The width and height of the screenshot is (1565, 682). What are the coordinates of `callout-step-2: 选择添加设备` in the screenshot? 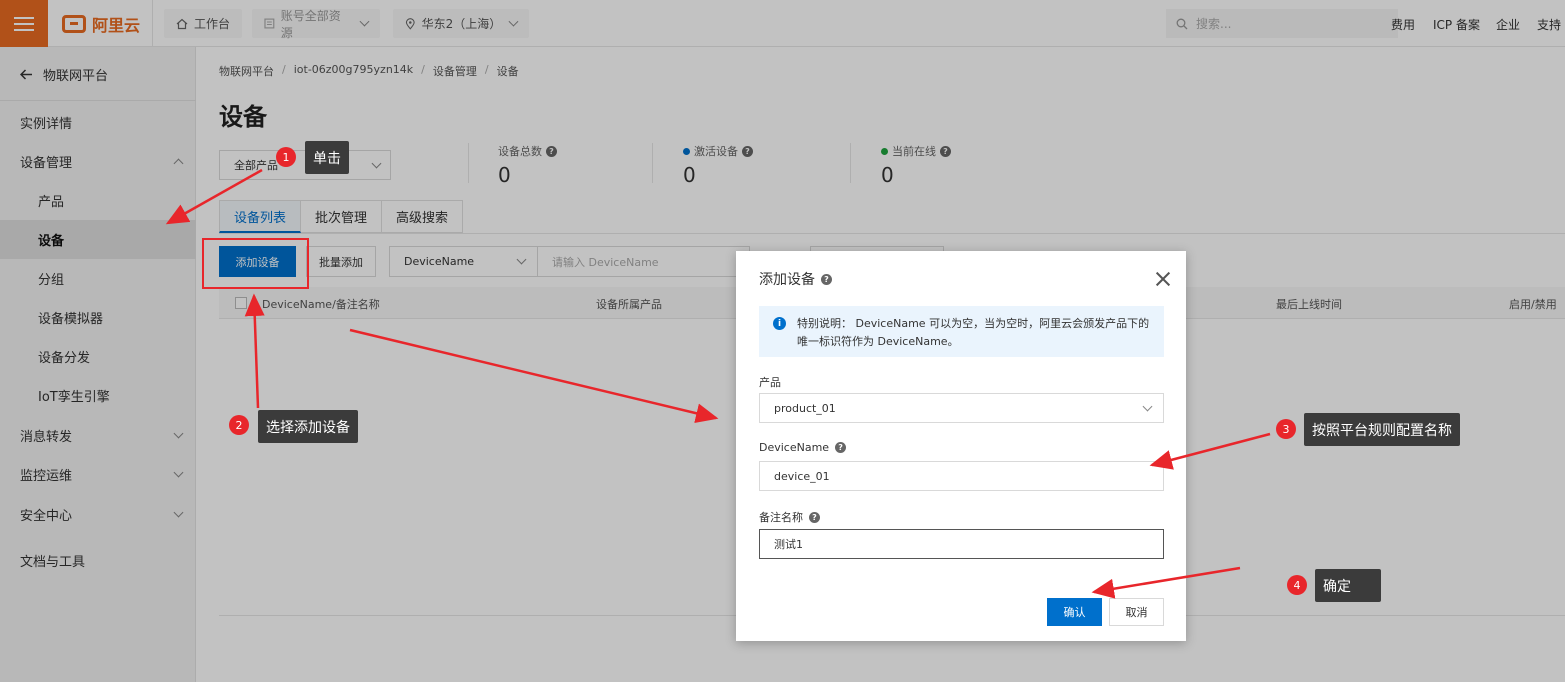 It's located at (308, 426).